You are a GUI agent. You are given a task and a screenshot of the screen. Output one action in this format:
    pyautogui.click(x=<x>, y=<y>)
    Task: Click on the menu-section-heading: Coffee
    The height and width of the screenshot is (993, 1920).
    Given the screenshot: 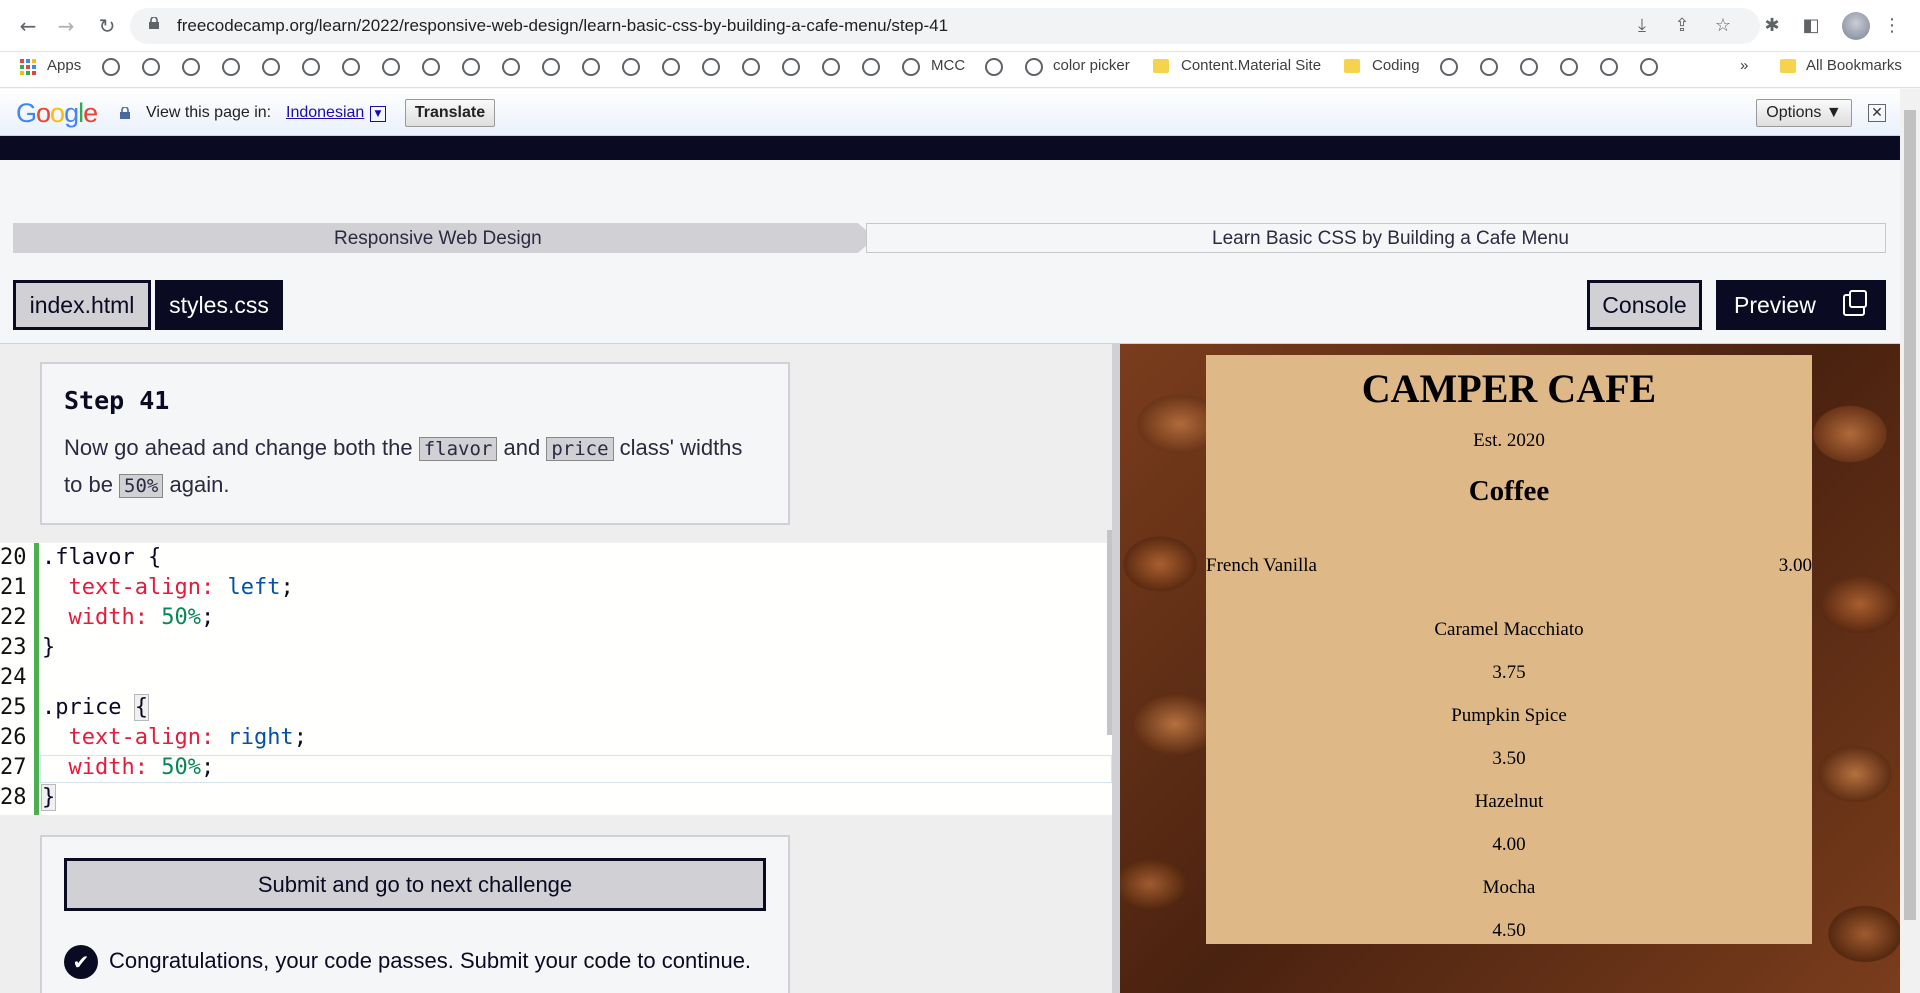 What is the action you would take?
    pyautogui.click(x=1509, y=491)
    